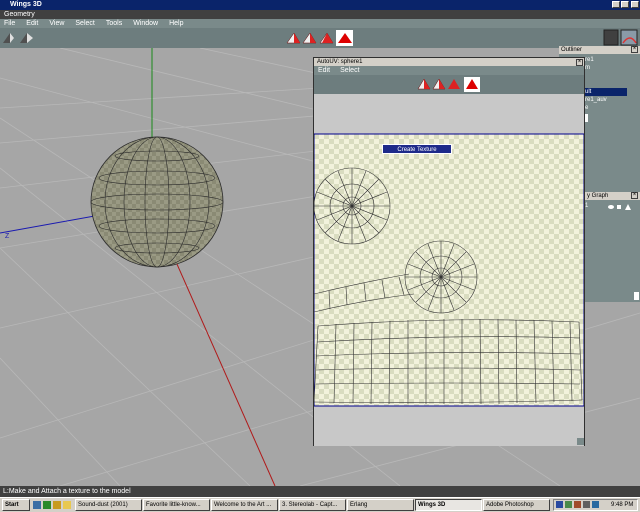 The width and height of the screenshot is (640, 512). Describe the element at coordinates (439, 84) in the screenshot. I see `uv-edge-mode-icon` at that location.